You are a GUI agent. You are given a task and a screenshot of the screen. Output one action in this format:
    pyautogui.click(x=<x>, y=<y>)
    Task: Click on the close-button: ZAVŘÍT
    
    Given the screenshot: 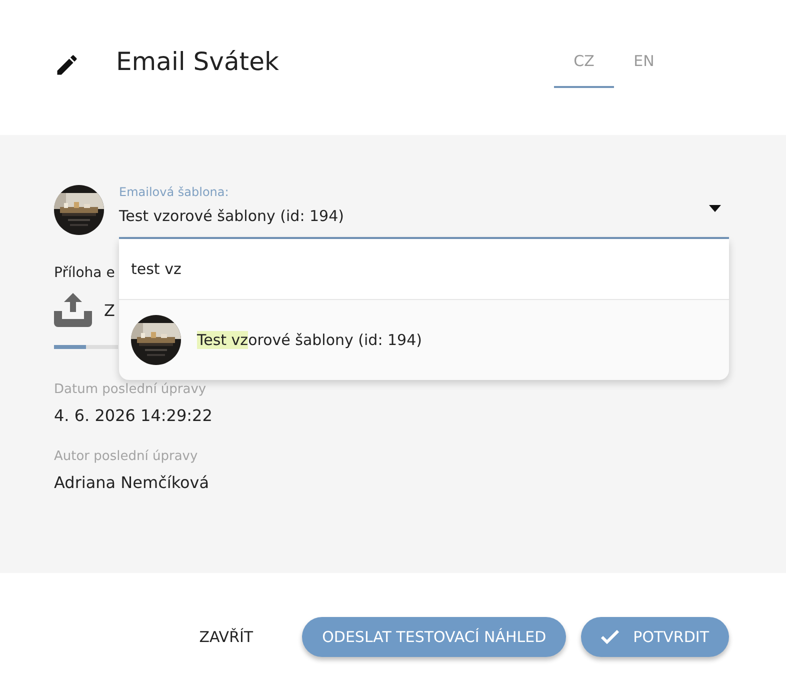 What is the action you would take?
    pyautogui.click(x=226, y=637)
    